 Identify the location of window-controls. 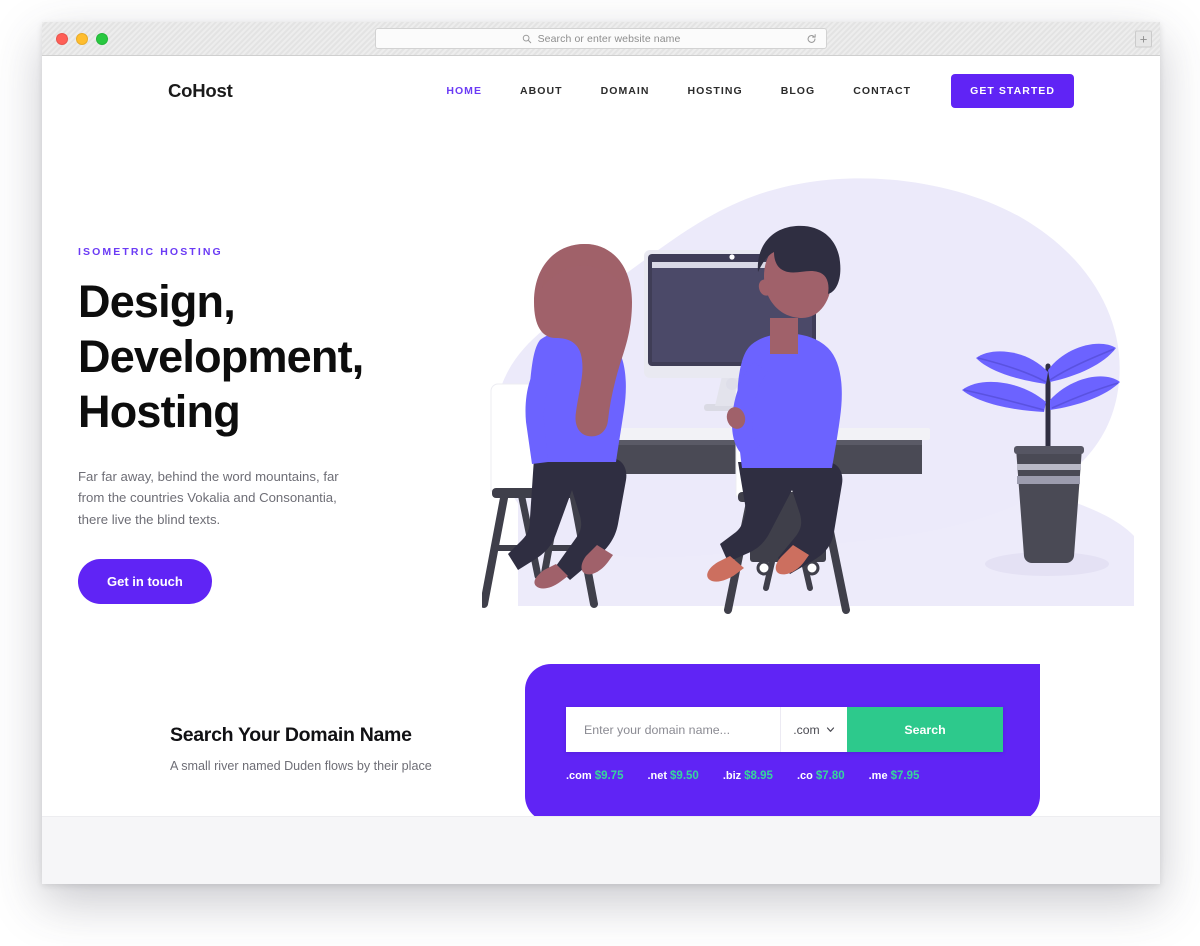
(82, 38).